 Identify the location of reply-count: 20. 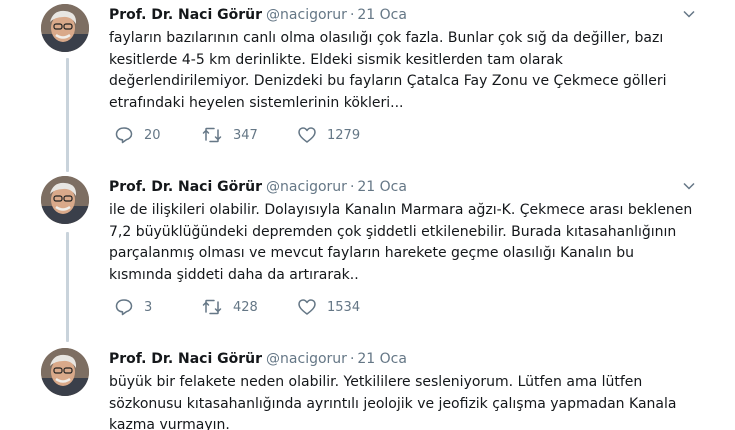
(152, 135).